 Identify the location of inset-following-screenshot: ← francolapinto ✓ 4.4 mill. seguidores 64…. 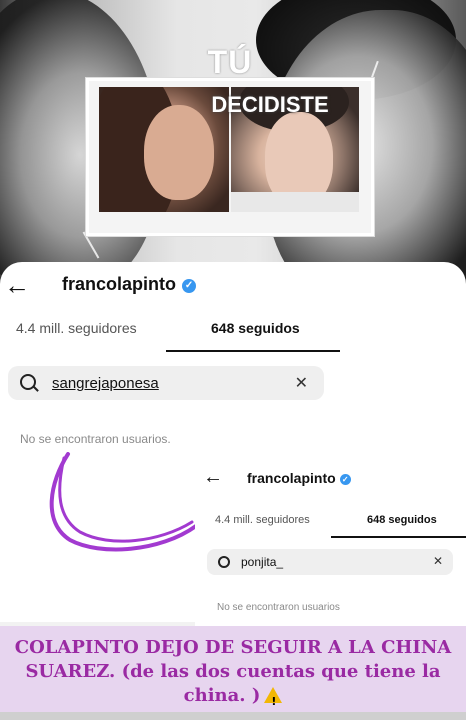
(330, 545).